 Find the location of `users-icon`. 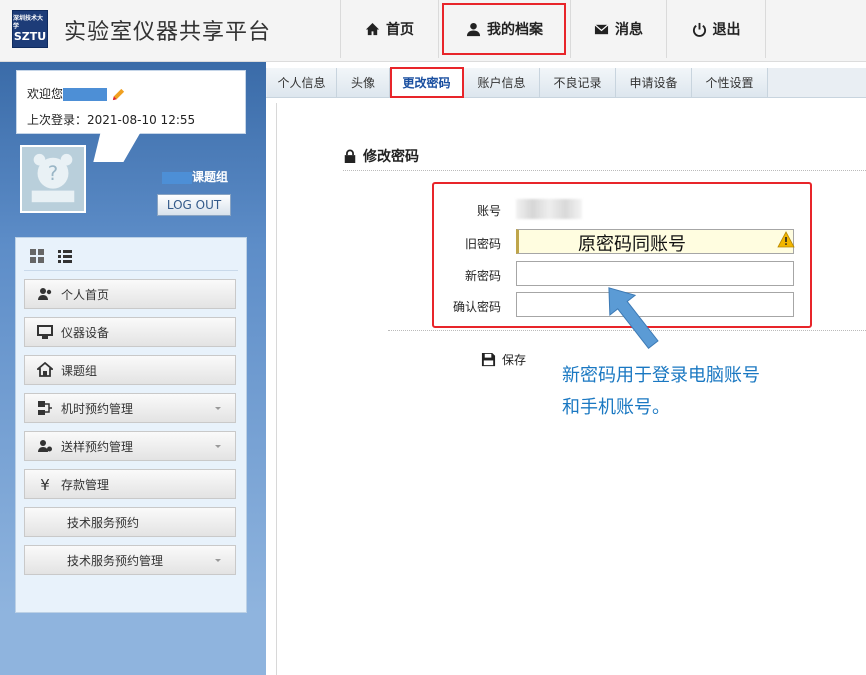

users-icon is located at coordinates (45, 294).